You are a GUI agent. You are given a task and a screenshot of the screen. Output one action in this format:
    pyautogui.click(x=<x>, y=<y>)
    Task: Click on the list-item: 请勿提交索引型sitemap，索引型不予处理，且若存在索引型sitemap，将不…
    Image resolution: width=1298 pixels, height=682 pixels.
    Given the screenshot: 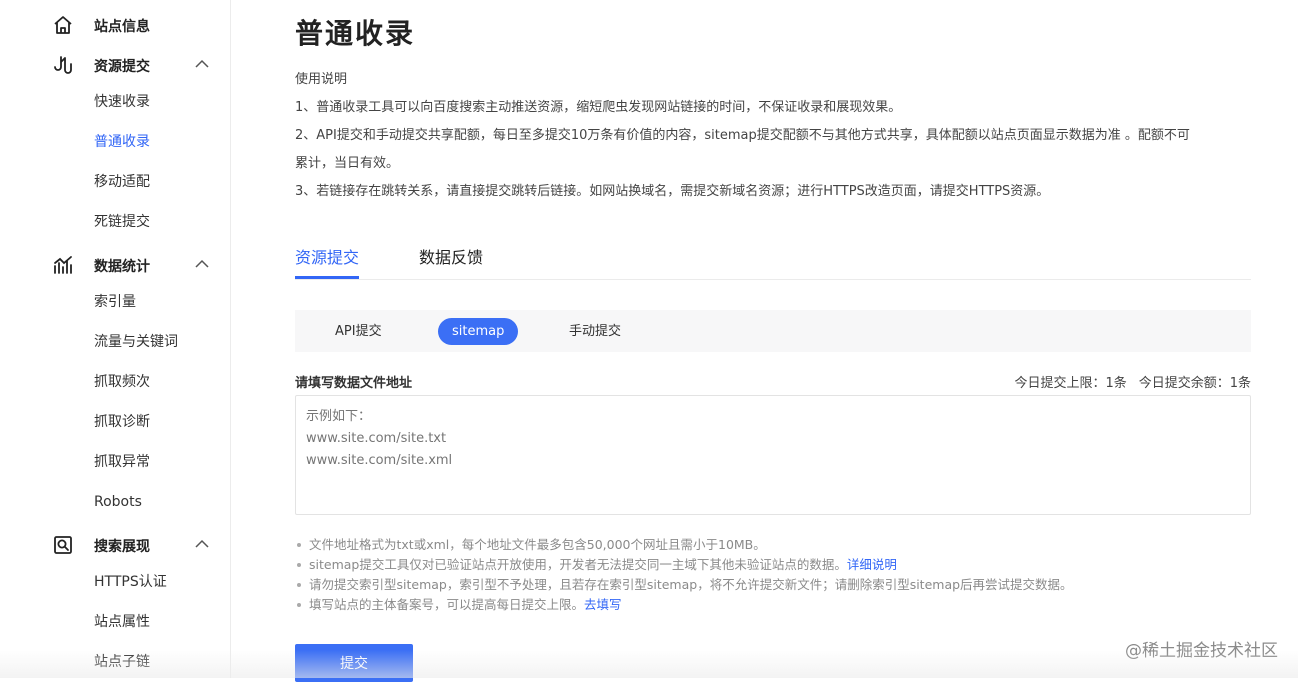 What is the action you would take?
    pyautogui.click(x=773, y=585)
    